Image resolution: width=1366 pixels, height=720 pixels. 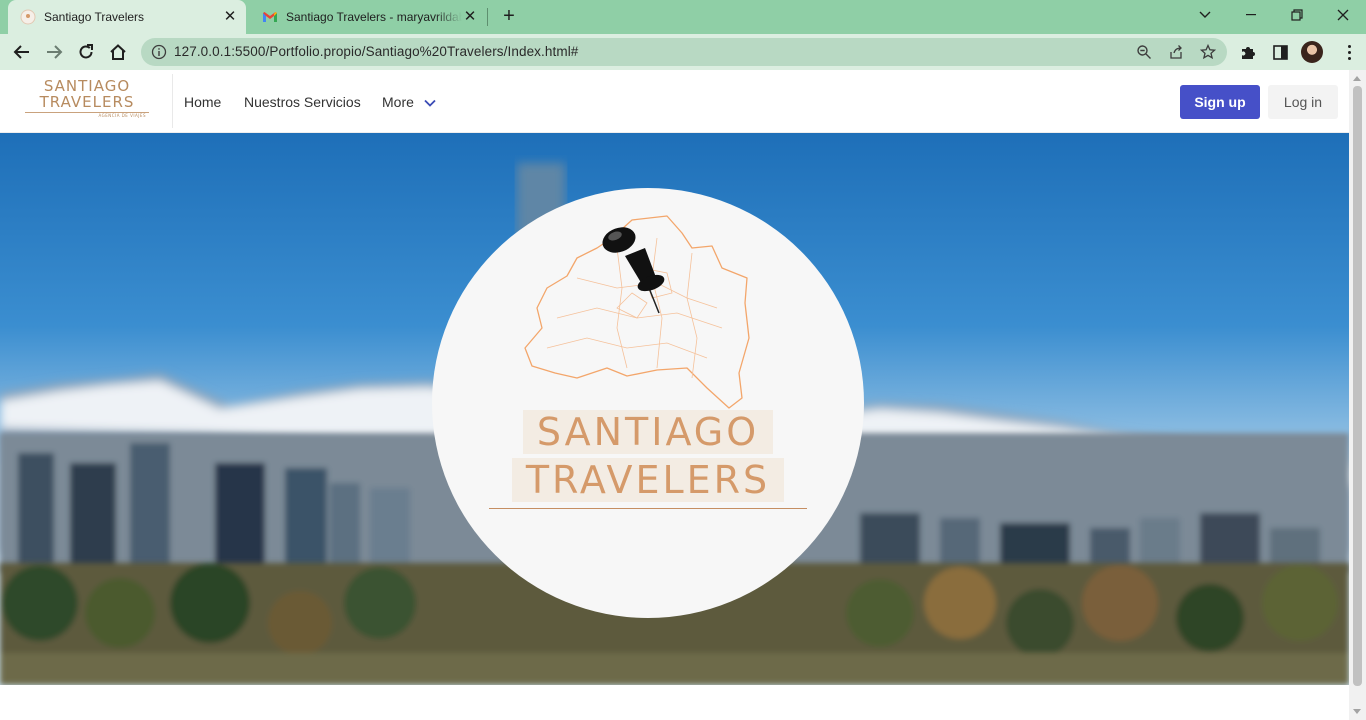 What do you see at coordinates (648, 508) in the screenshot?
I see `emblem-underline` at bounding box center [648, 508].